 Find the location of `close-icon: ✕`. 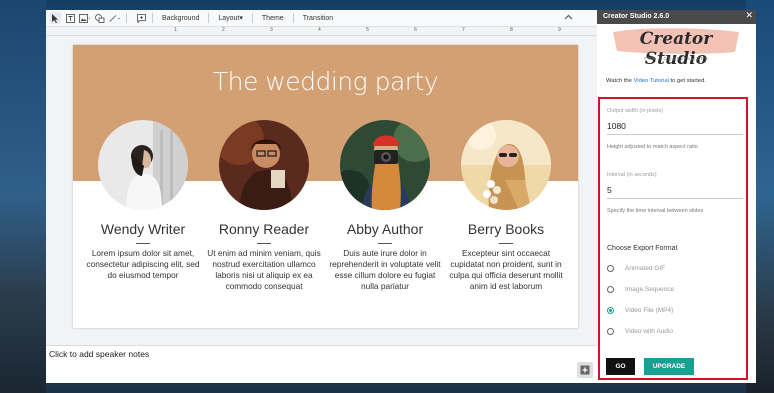

close-icon: ✕ is located at coordinates (749, 15).